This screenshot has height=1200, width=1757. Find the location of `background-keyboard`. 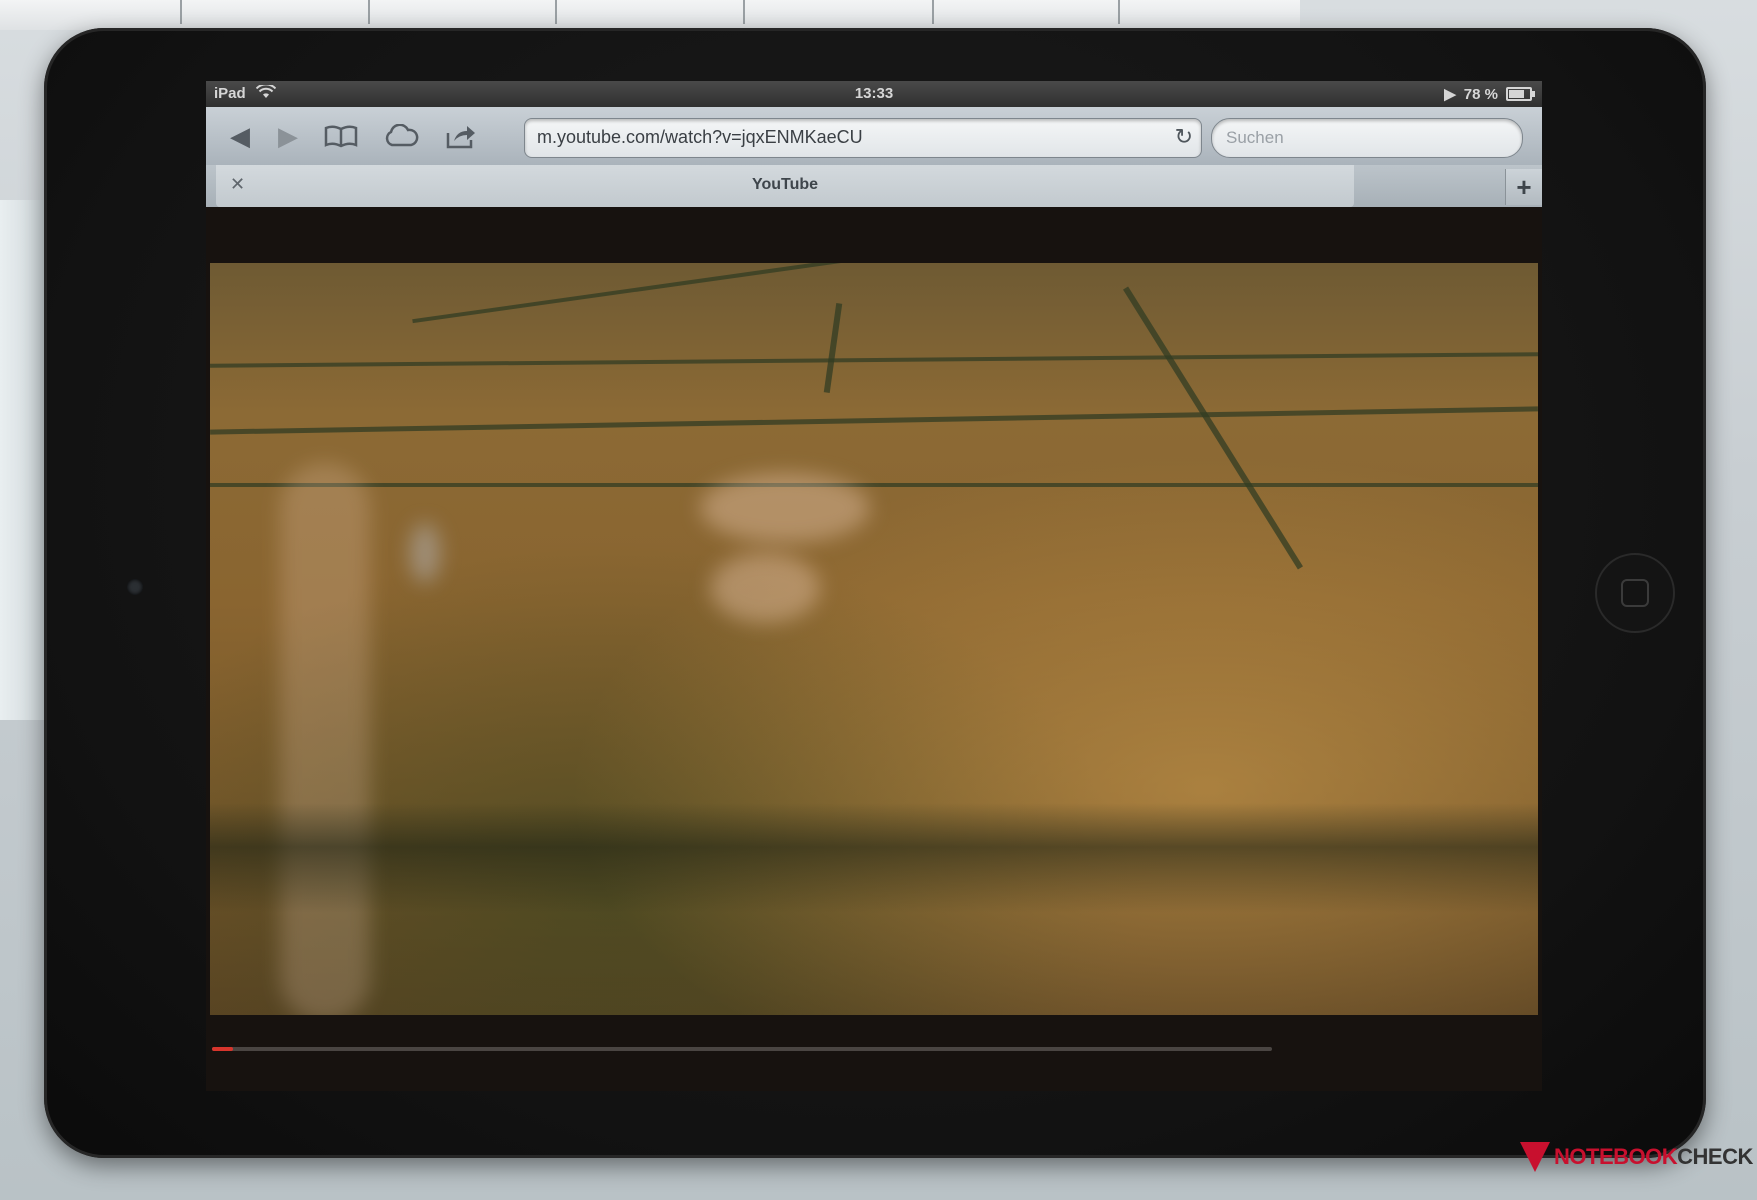

background-keyboard is located at coordinates (650, 15).